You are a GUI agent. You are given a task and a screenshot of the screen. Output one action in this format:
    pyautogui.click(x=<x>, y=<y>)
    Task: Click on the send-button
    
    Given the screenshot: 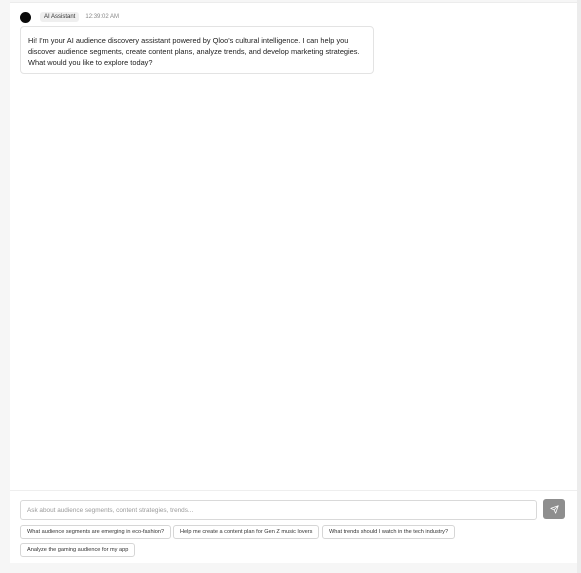 What is the action you would take?
    pyautogui.click(x=554, y=509)
    